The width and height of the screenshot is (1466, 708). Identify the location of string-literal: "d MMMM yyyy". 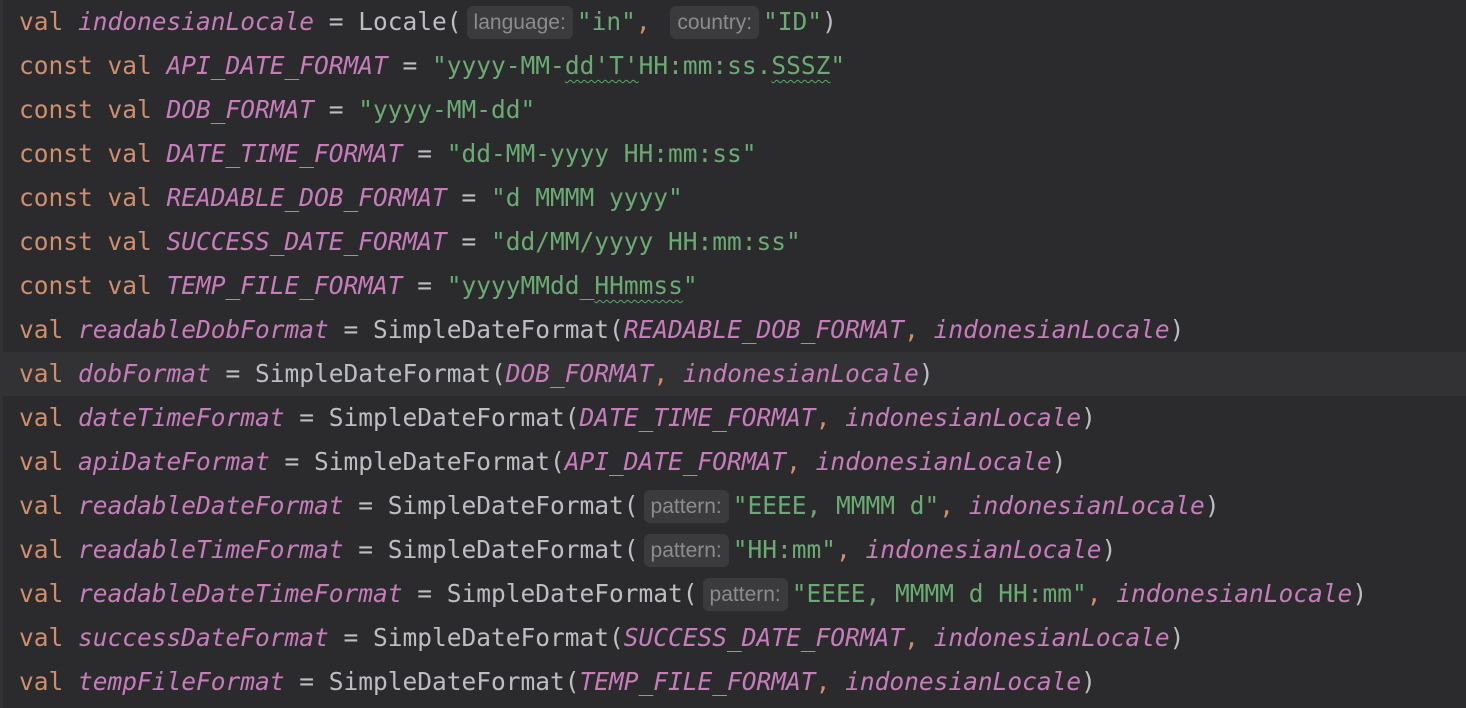
(587, 197).